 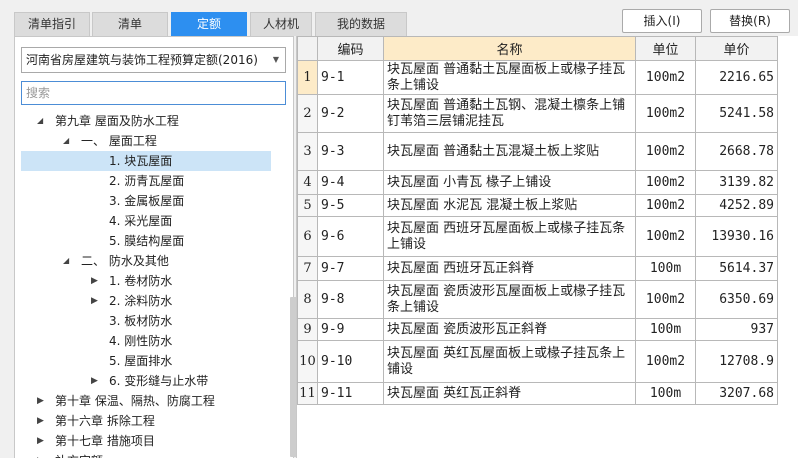 What do you see at coordinates (307, 205) in the screenshot?
I see `row-number: 5` at bounding box center [307, 205].